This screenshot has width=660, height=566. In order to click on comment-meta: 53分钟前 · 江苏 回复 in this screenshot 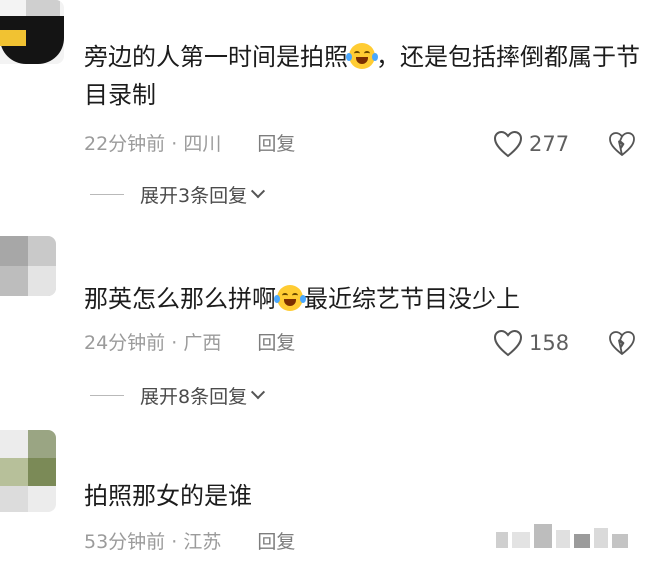, I will do `click(189, 542)`.